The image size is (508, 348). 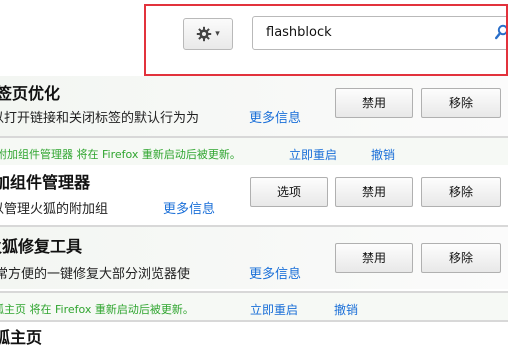 I want to click on addon-description: 可以打开链接和关闭标签的默认行为为, so click(x=100, y=118).